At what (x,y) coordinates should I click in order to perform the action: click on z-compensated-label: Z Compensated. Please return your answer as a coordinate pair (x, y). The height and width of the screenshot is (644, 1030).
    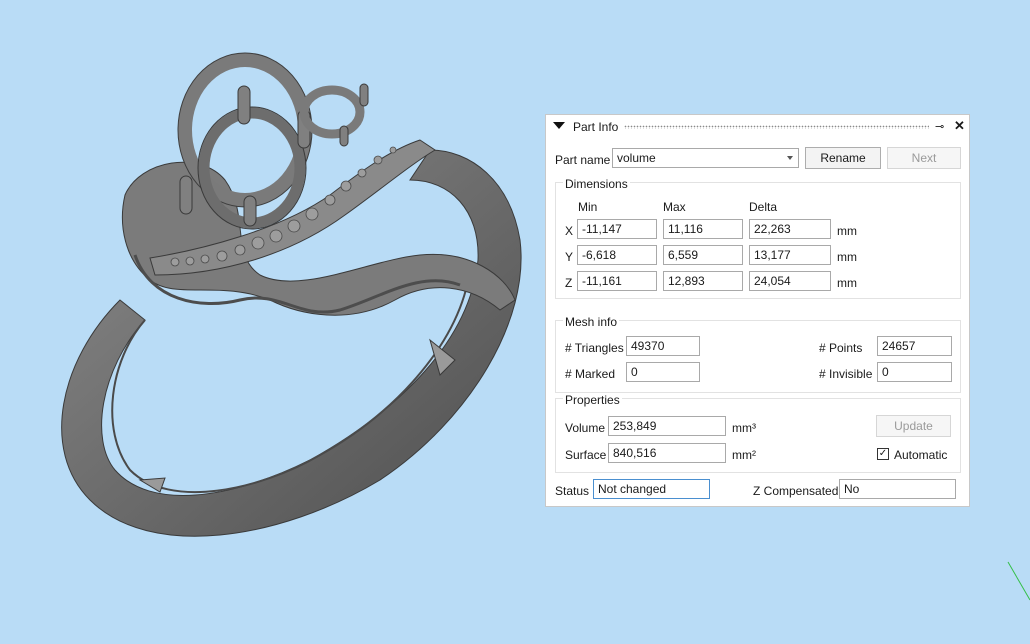
    Looking at the image, I should click on (796, 491).